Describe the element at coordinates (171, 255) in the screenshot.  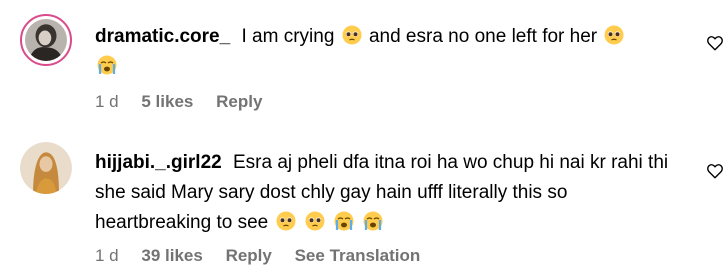
I see `likes-count: 39 likes` at that location.